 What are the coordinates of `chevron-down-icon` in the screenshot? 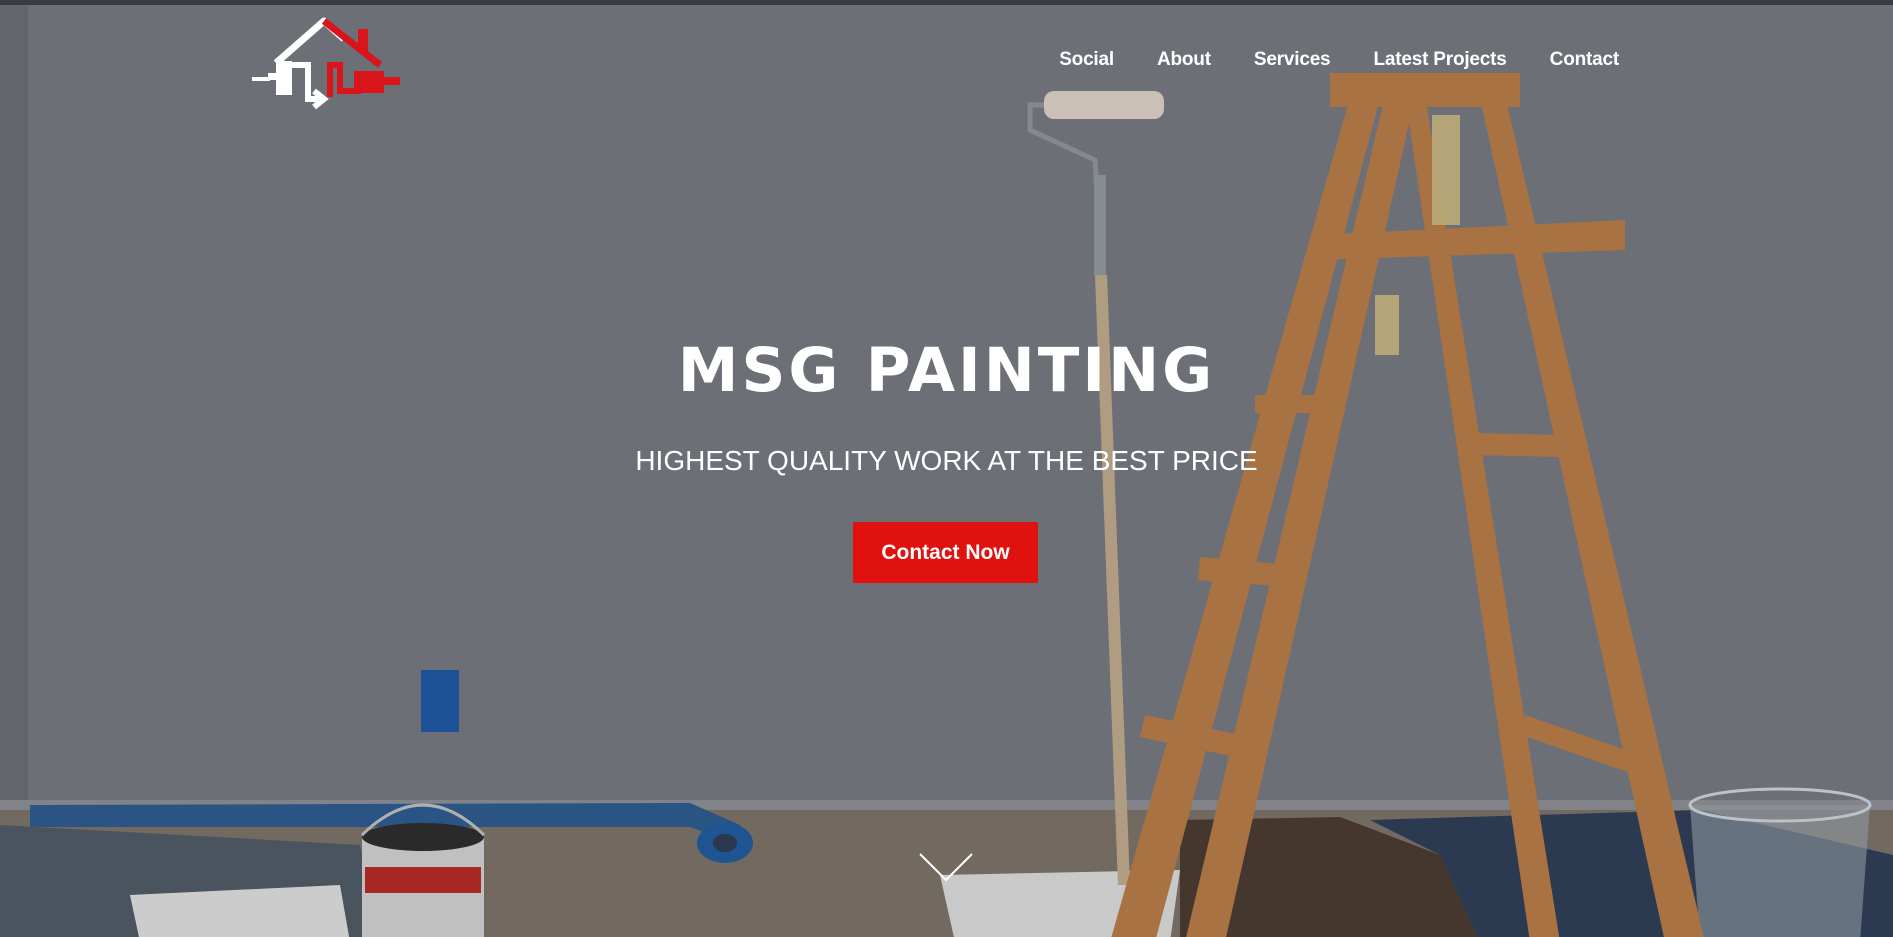 It's located at (946, 867).